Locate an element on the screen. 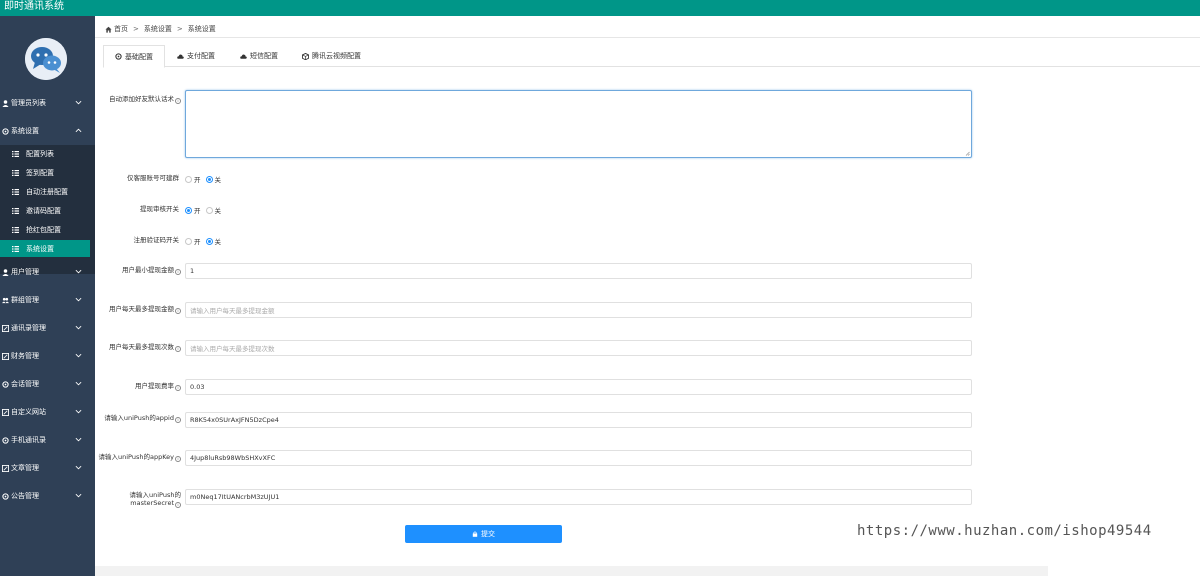 This screenshot has height=576, width=1200. service-group-radio-off is located at coordinates (209, 179).